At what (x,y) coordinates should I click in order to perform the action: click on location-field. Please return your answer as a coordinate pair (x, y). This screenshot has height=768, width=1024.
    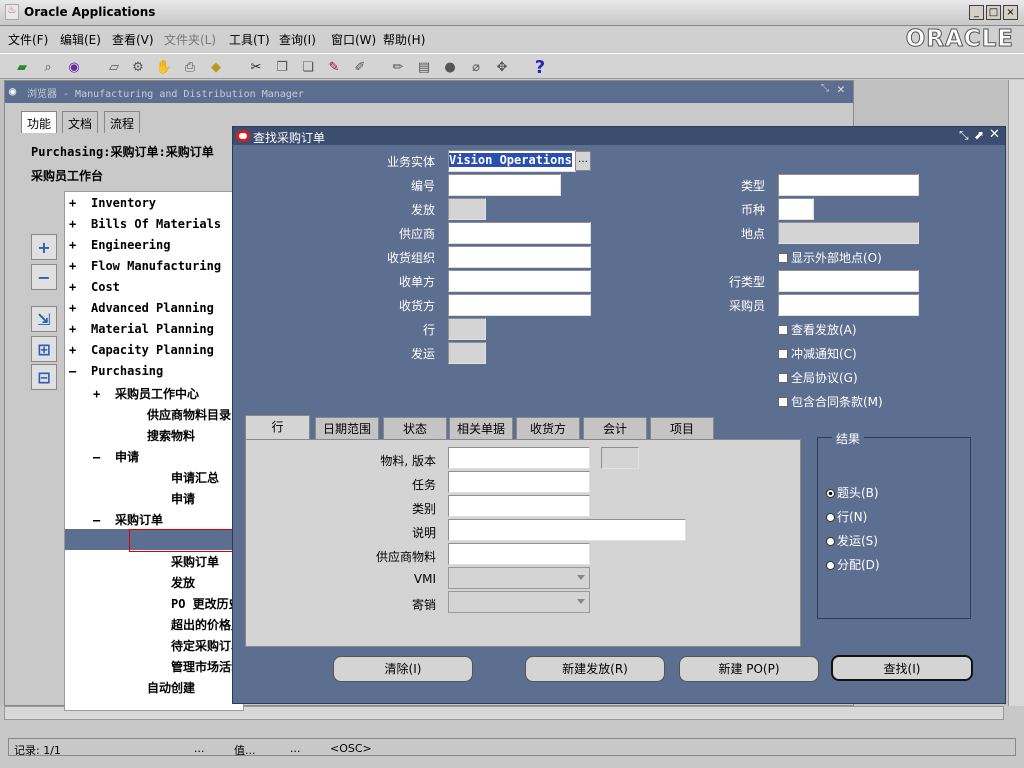
    Looking at the image, I should click on (848, 233).